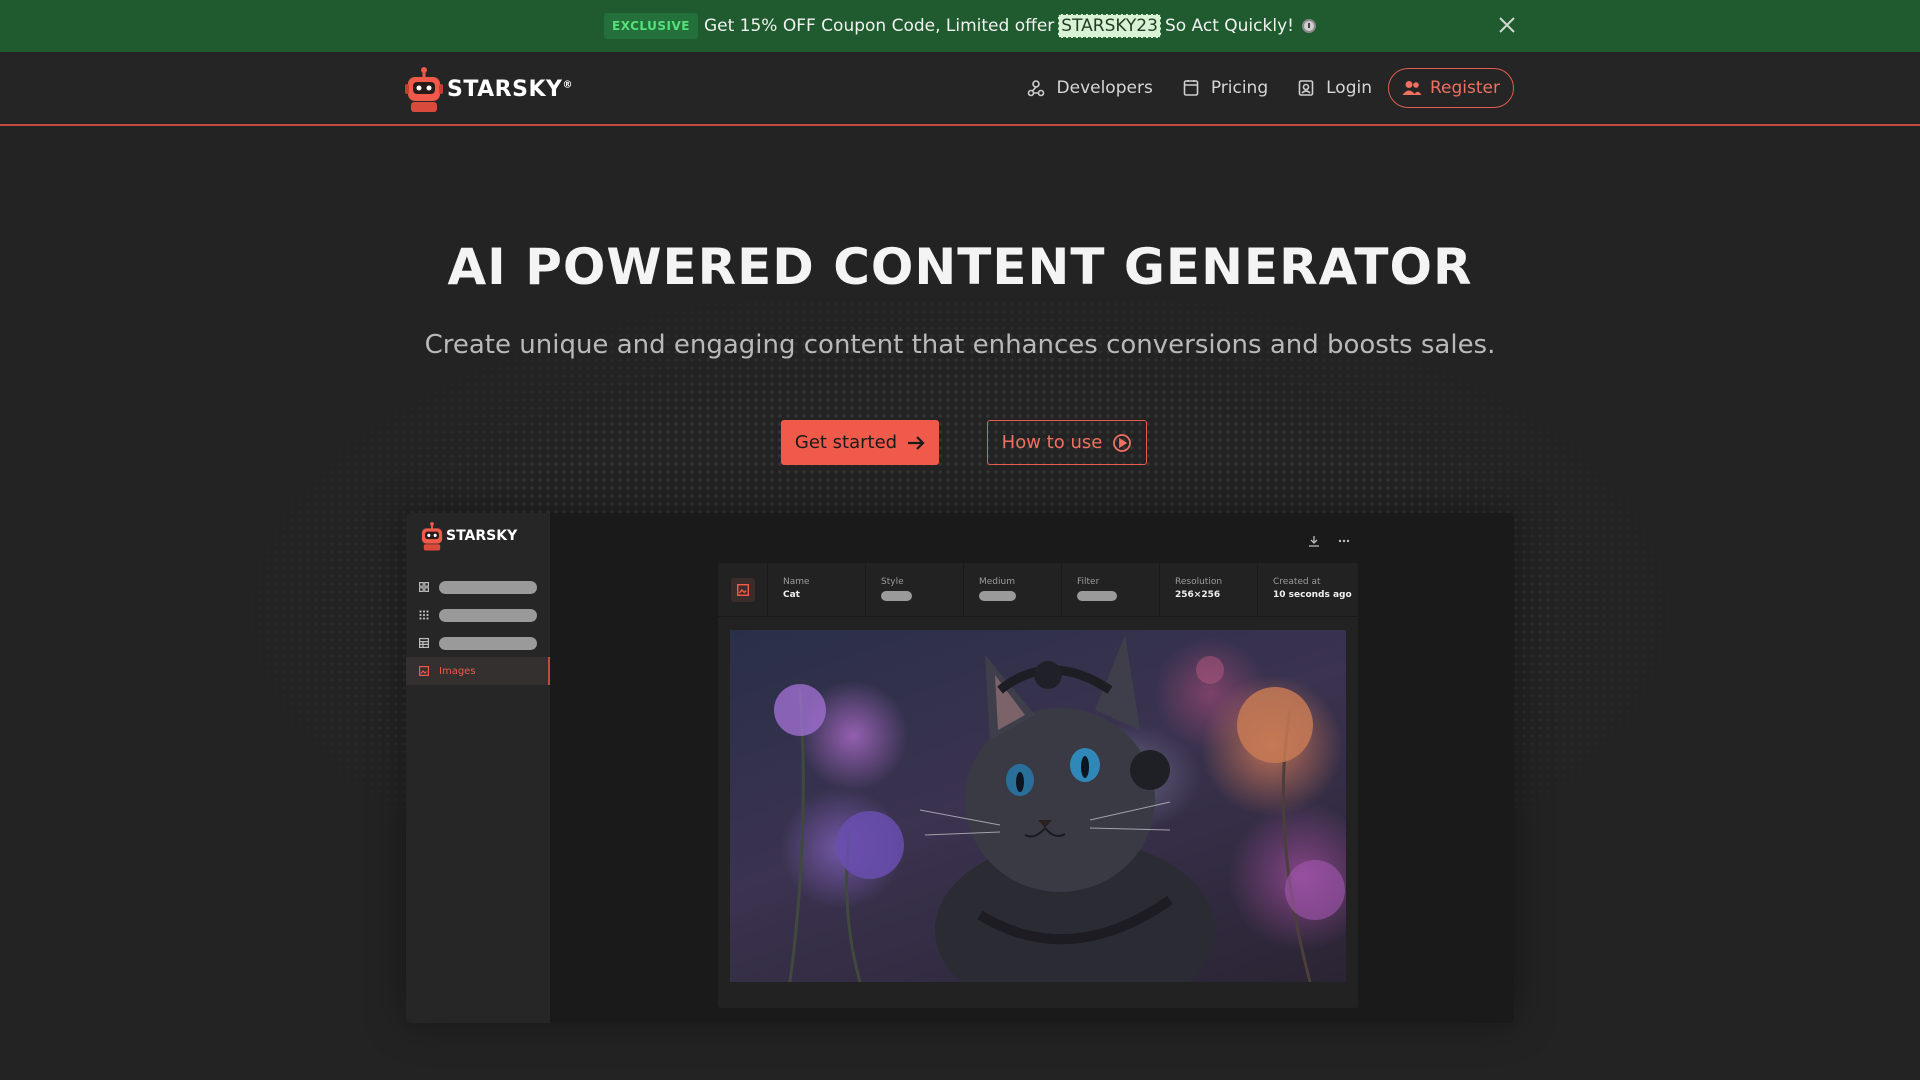 This screenshot has width=1920, height=1080. I want to click on cat-illustration, so click(1059, 808).